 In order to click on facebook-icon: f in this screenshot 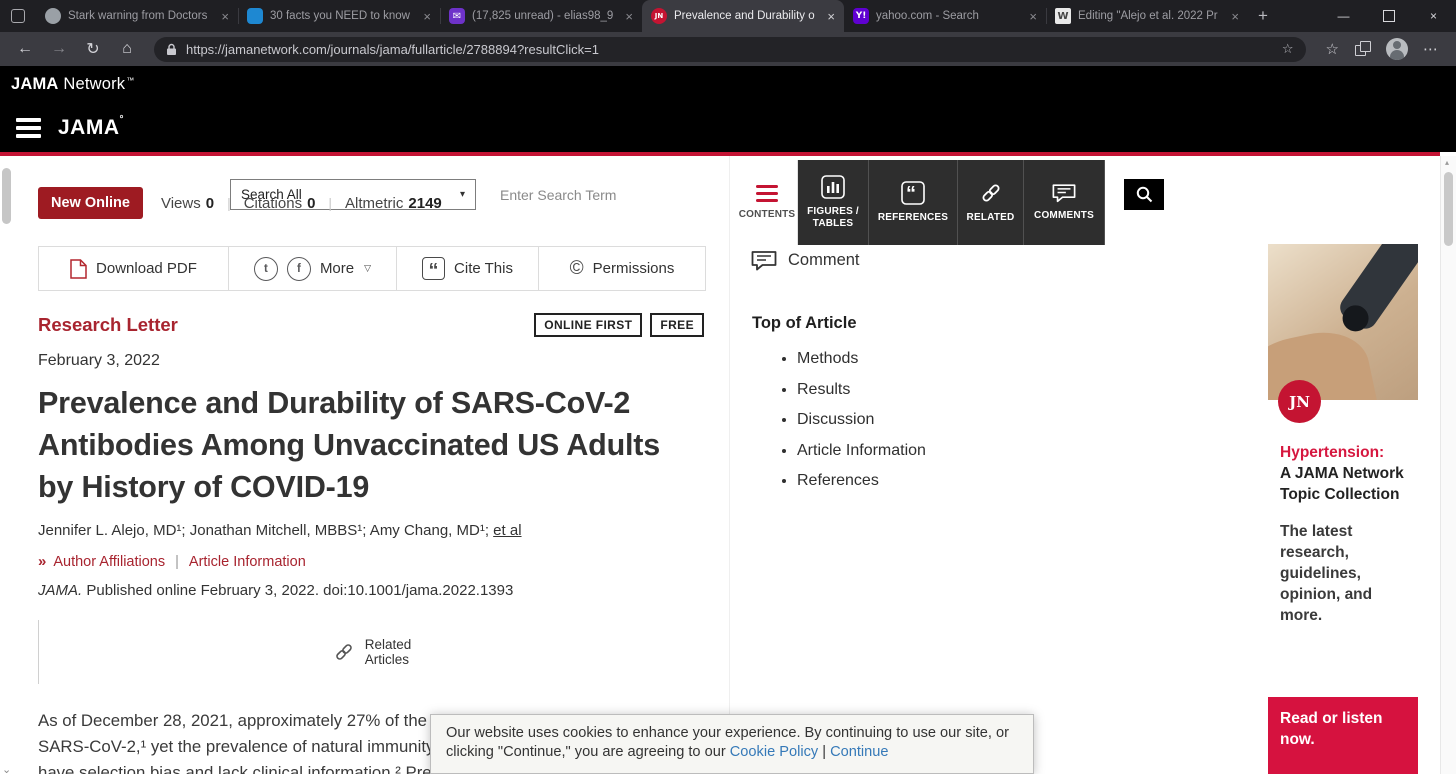, I will do `click(298, 268)`.